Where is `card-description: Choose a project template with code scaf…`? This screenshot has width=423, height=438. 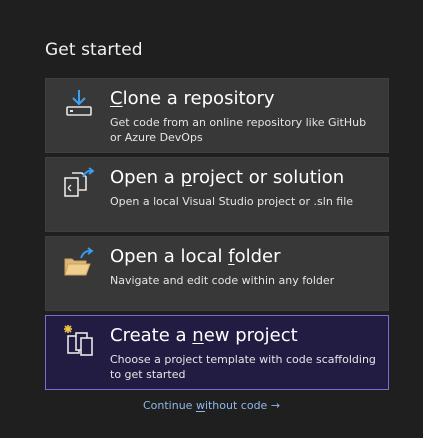
card-description: Choose a project template with code scaf… is located at coordinates (243, 367).